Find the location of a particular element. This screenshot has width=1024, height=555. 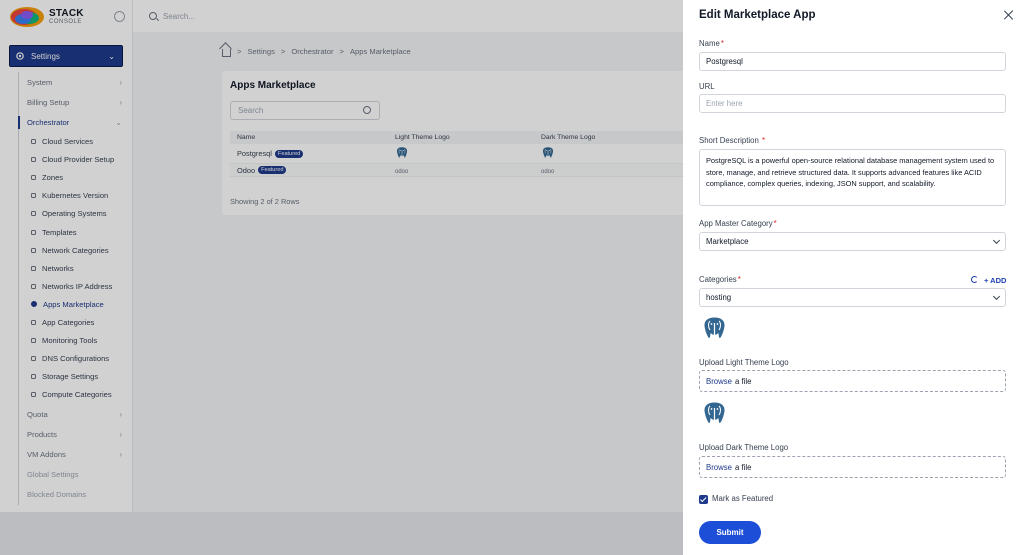

master-category-label: App Master Category* is located at coordinates (738, 223).